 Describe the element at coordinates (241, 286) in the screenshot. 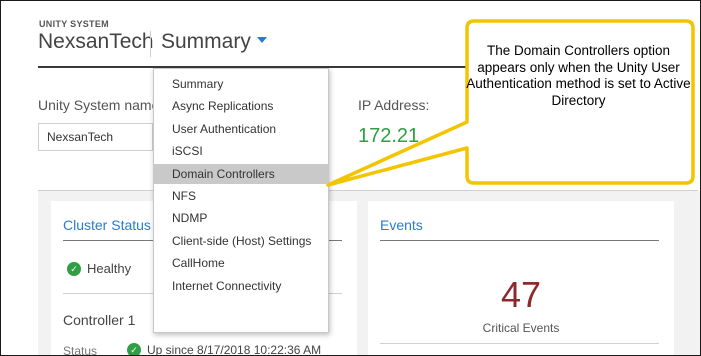

I see `menu-item-internet-connectivity: Internet Connectivity` at that location.